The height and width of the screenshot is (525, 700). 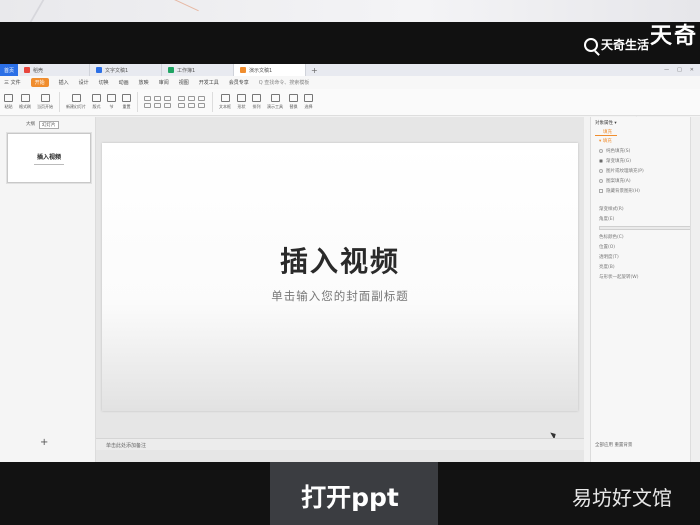 What do you see at coordinates (601, 161) in the screenshot?
I see `radio-selected-icon` at bounding box center [601, 161].